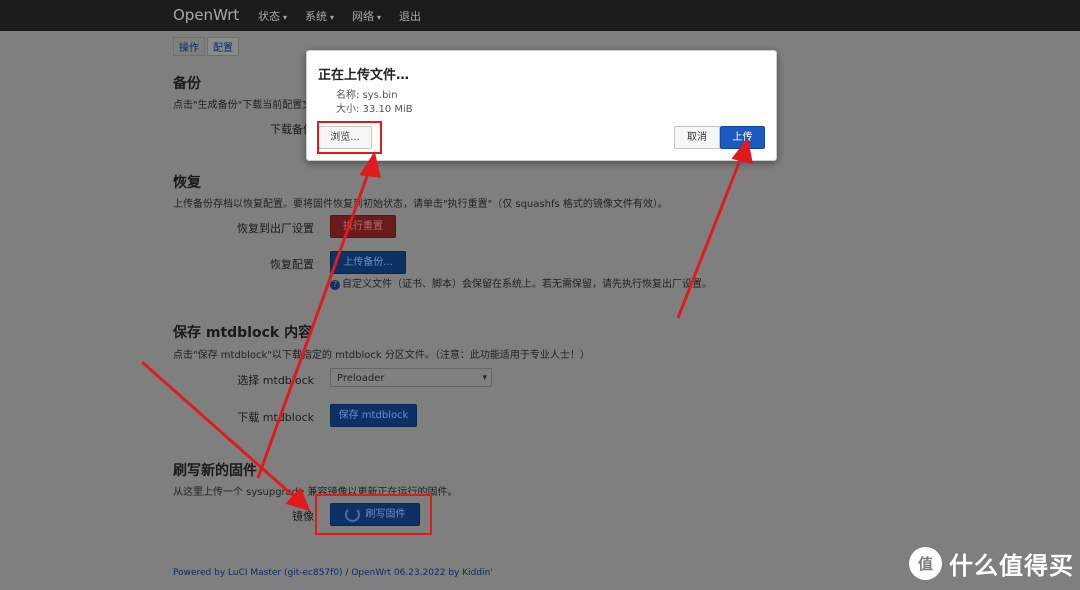  I want to click on cancel-button: 取消, so click(697, 137).